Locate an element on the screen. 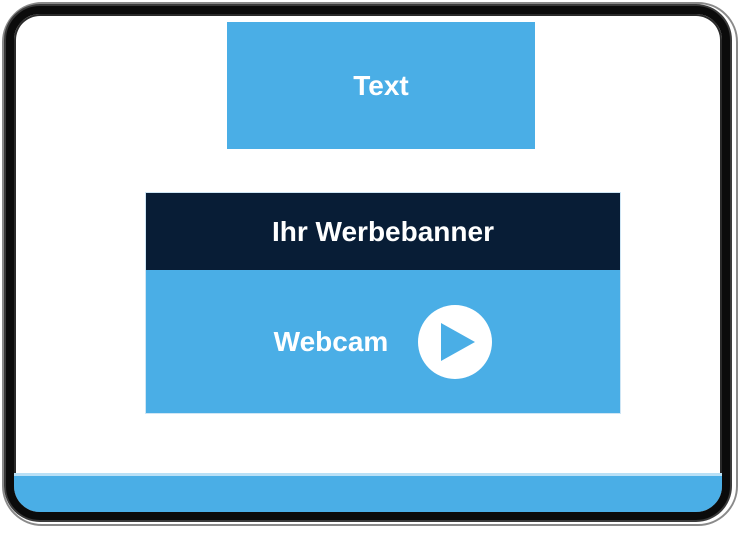  play-icon is located at coordinates (455, 341).